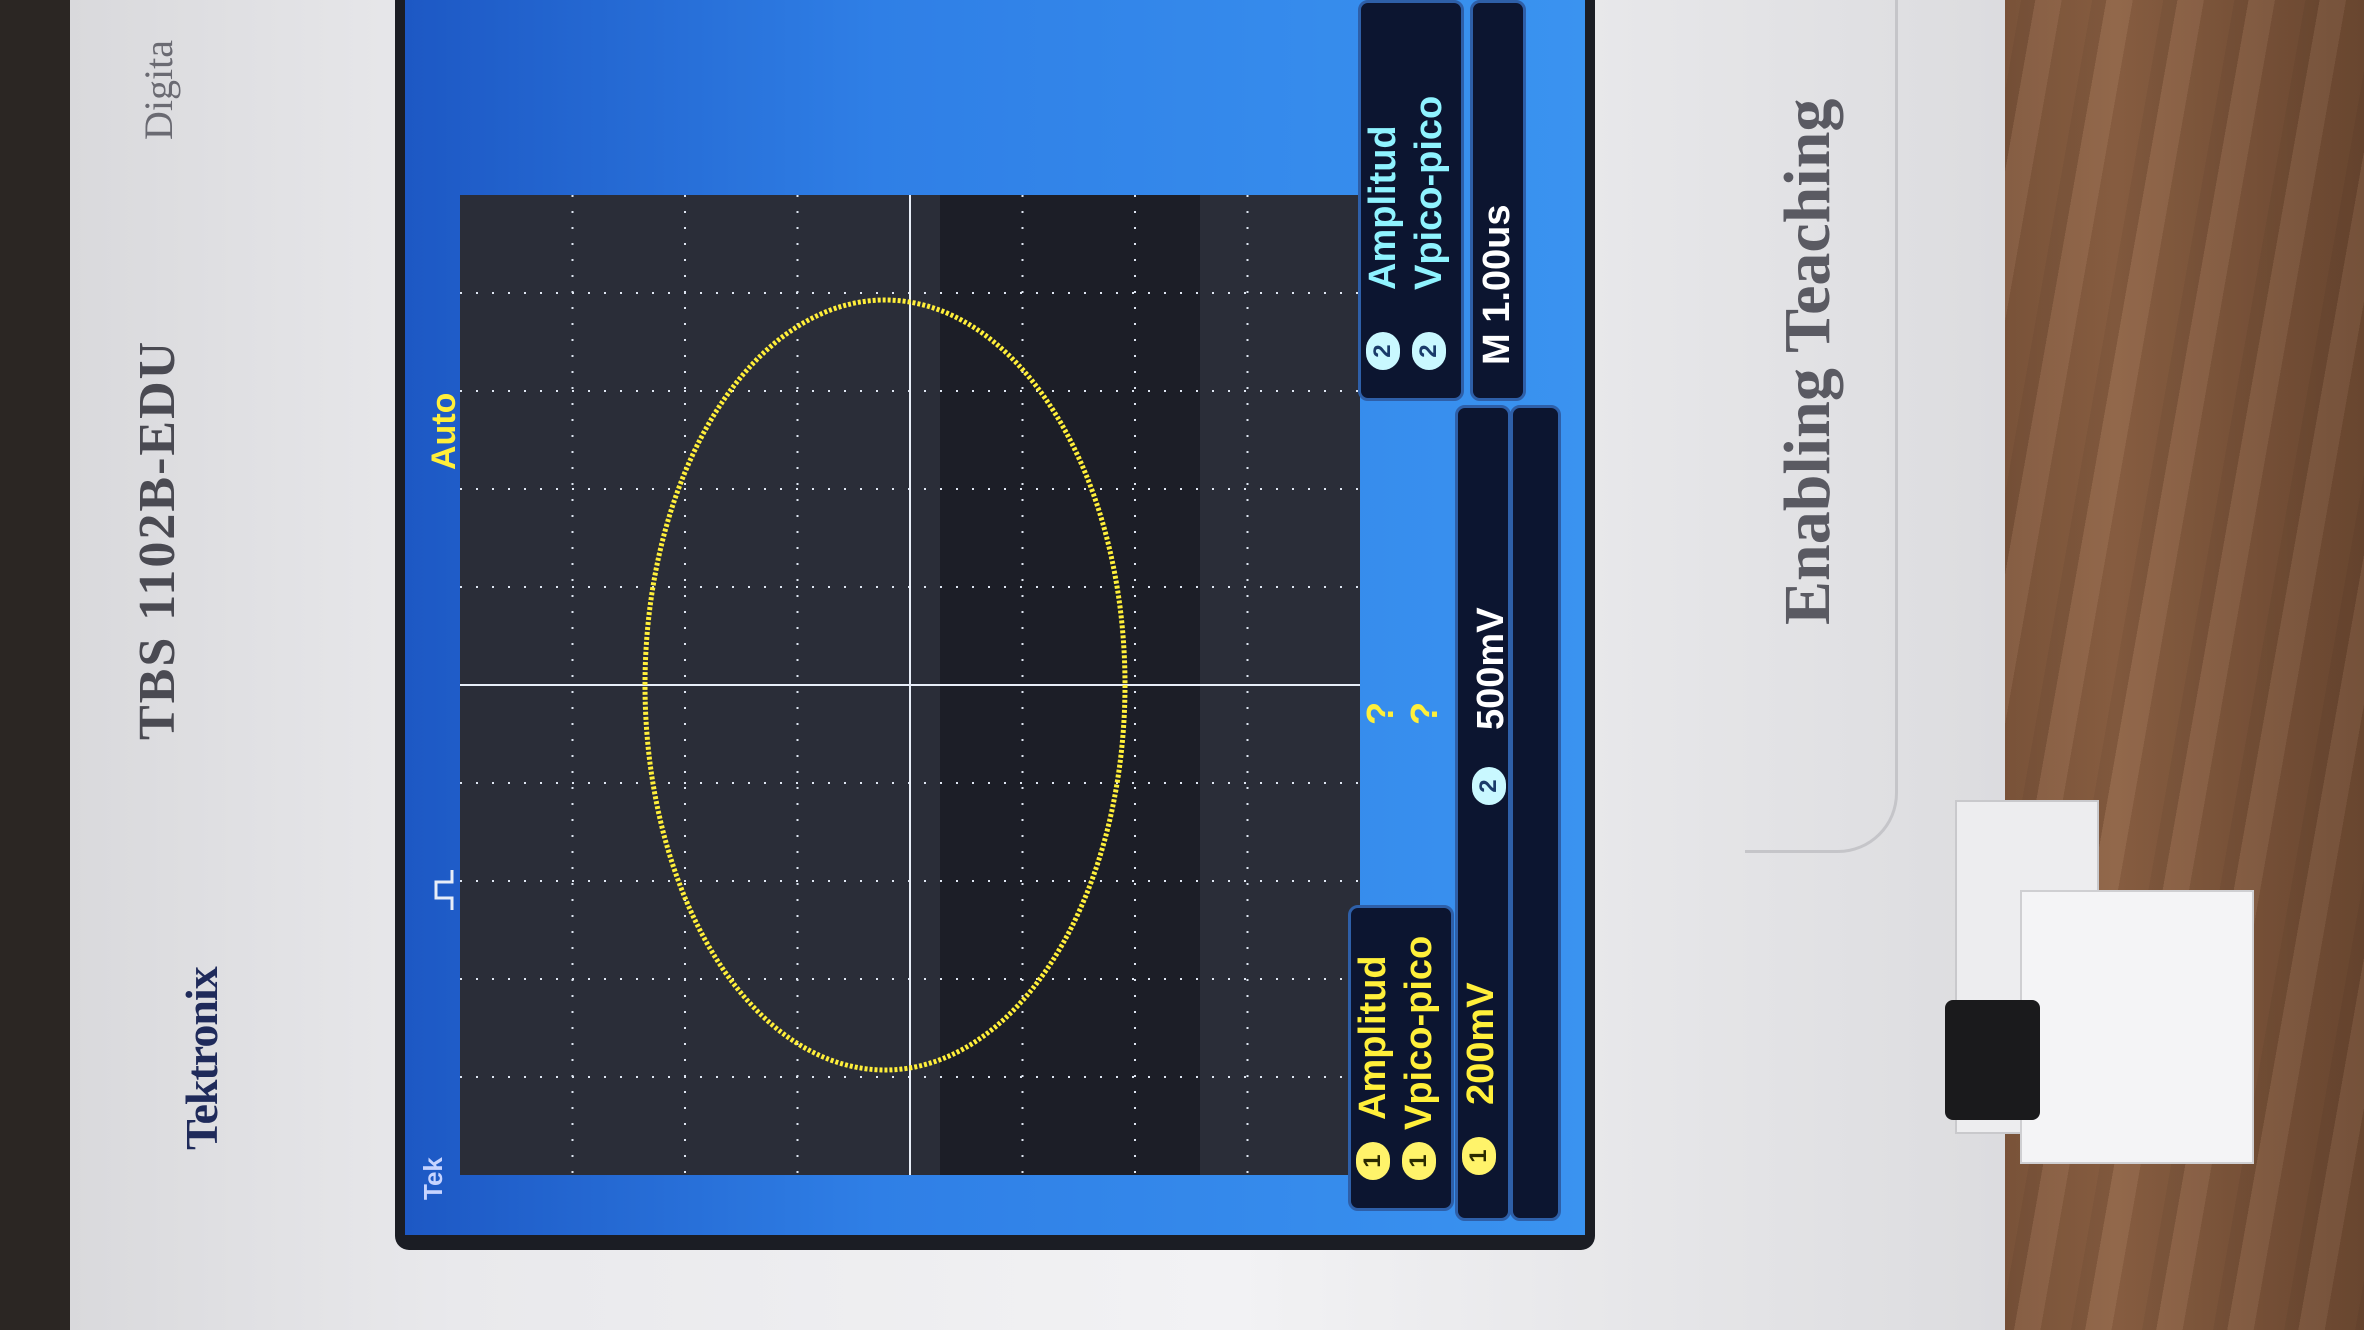 The image size is (2364, 1330). Describe the element at coordinates (1383, 207) in the screenshot. I see `ch2-measure-label: Amplitud` at that location.